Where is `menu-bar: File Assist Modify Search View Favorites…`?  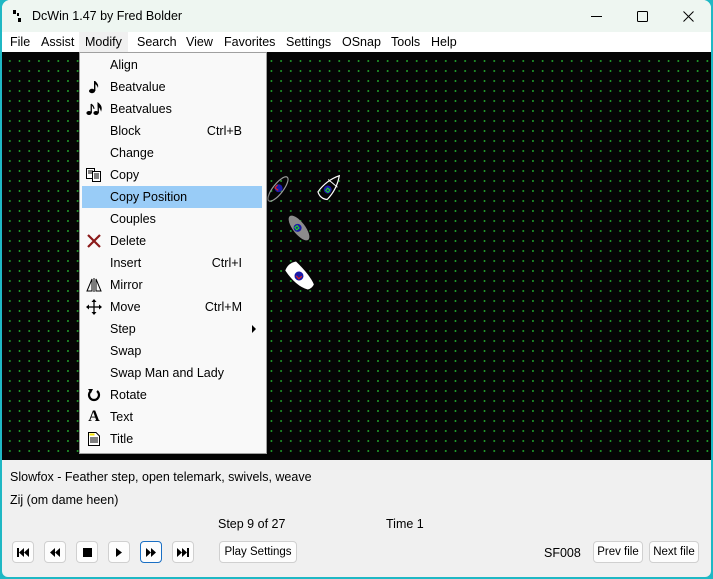 menu-bar: File Assist Modify Search View Favorites… is located at coordinates (356, 42).